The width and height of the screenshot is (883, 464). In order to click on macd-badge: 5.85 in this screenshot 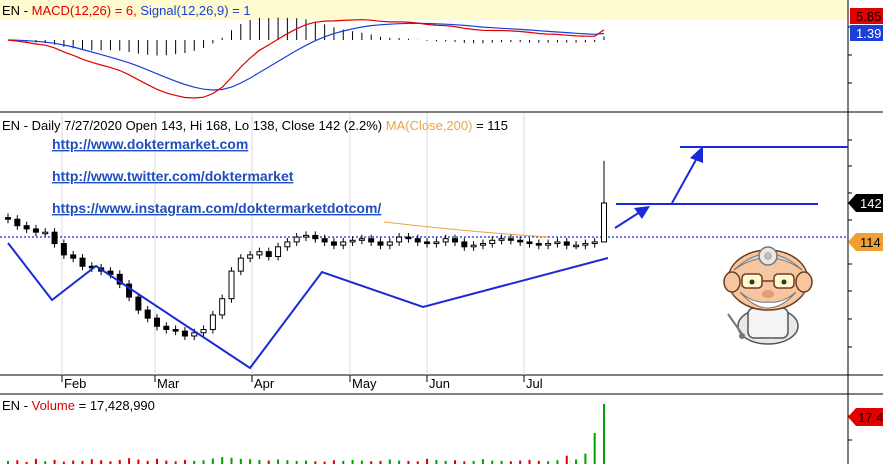, I will do `click(866, 16)`.